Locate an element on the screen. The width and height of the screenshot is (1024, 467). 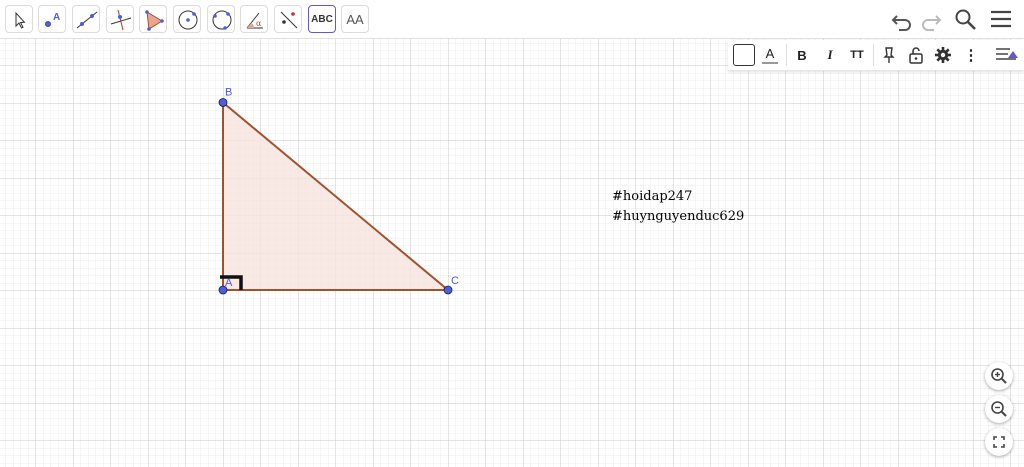
line-icon is located at coordinates (87, 20).